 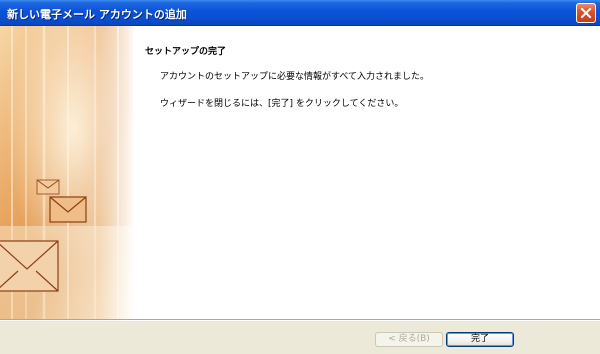 I want to click on back-button: < 戻る(B), so click(x=409, y=339).